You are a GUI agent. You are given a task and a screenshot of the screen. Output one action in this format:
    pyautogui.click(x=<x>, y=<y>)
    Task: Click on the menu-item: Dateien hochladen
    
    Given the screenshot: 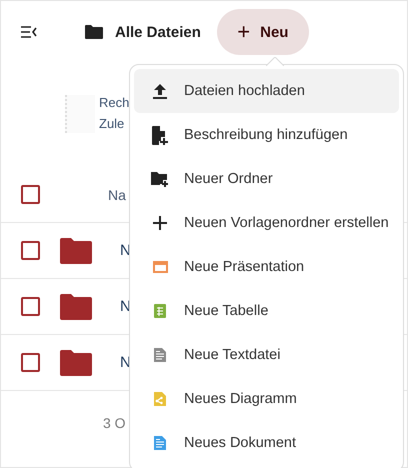 What is the action you would take?
    pyautogui.click(x=266, y=91)
    